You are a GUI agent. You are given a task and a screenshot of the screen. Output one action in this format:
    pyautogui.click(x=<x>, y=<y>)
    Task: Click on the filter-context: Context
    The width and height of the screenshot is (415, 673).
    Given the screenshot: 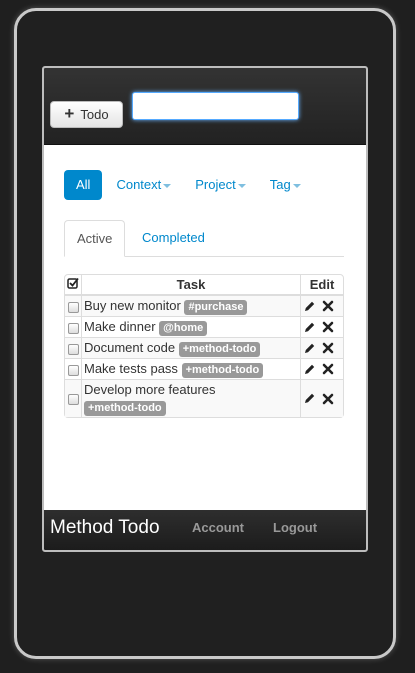 What is the action you would take?
    pyautogui.click(x=143, y=185)
    